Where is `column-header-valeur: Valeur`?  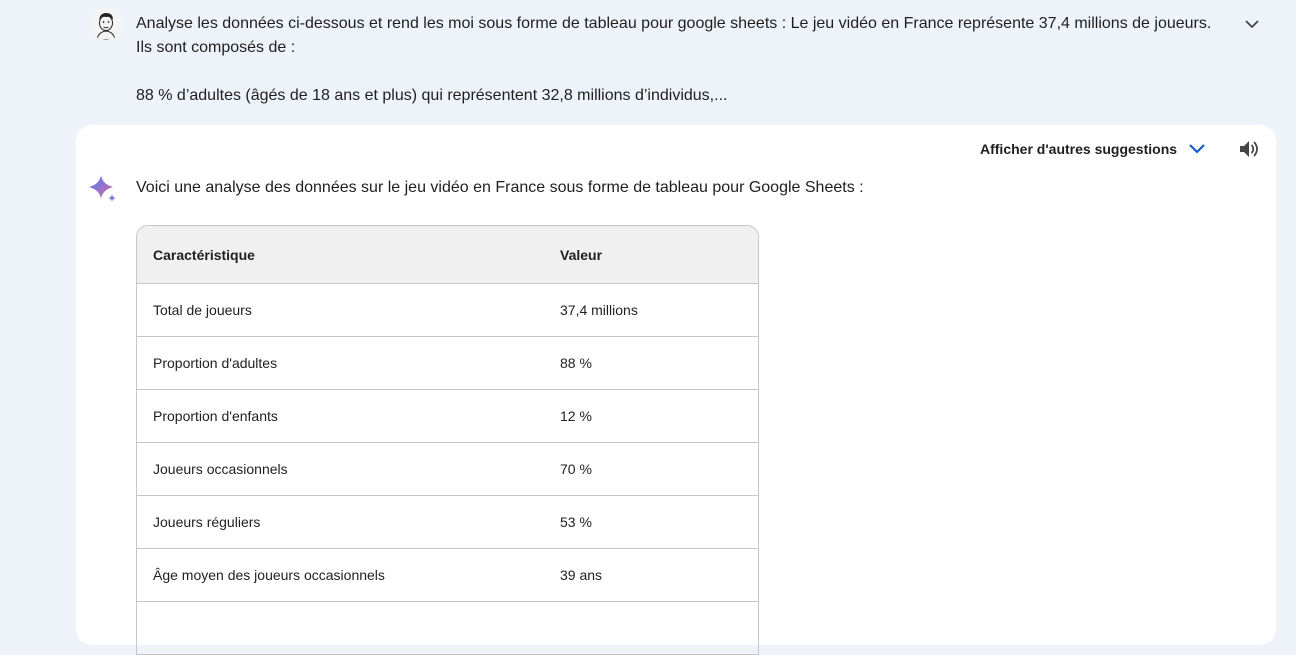
column-header-valeur: Valeur is located at coordinates (651, 255).